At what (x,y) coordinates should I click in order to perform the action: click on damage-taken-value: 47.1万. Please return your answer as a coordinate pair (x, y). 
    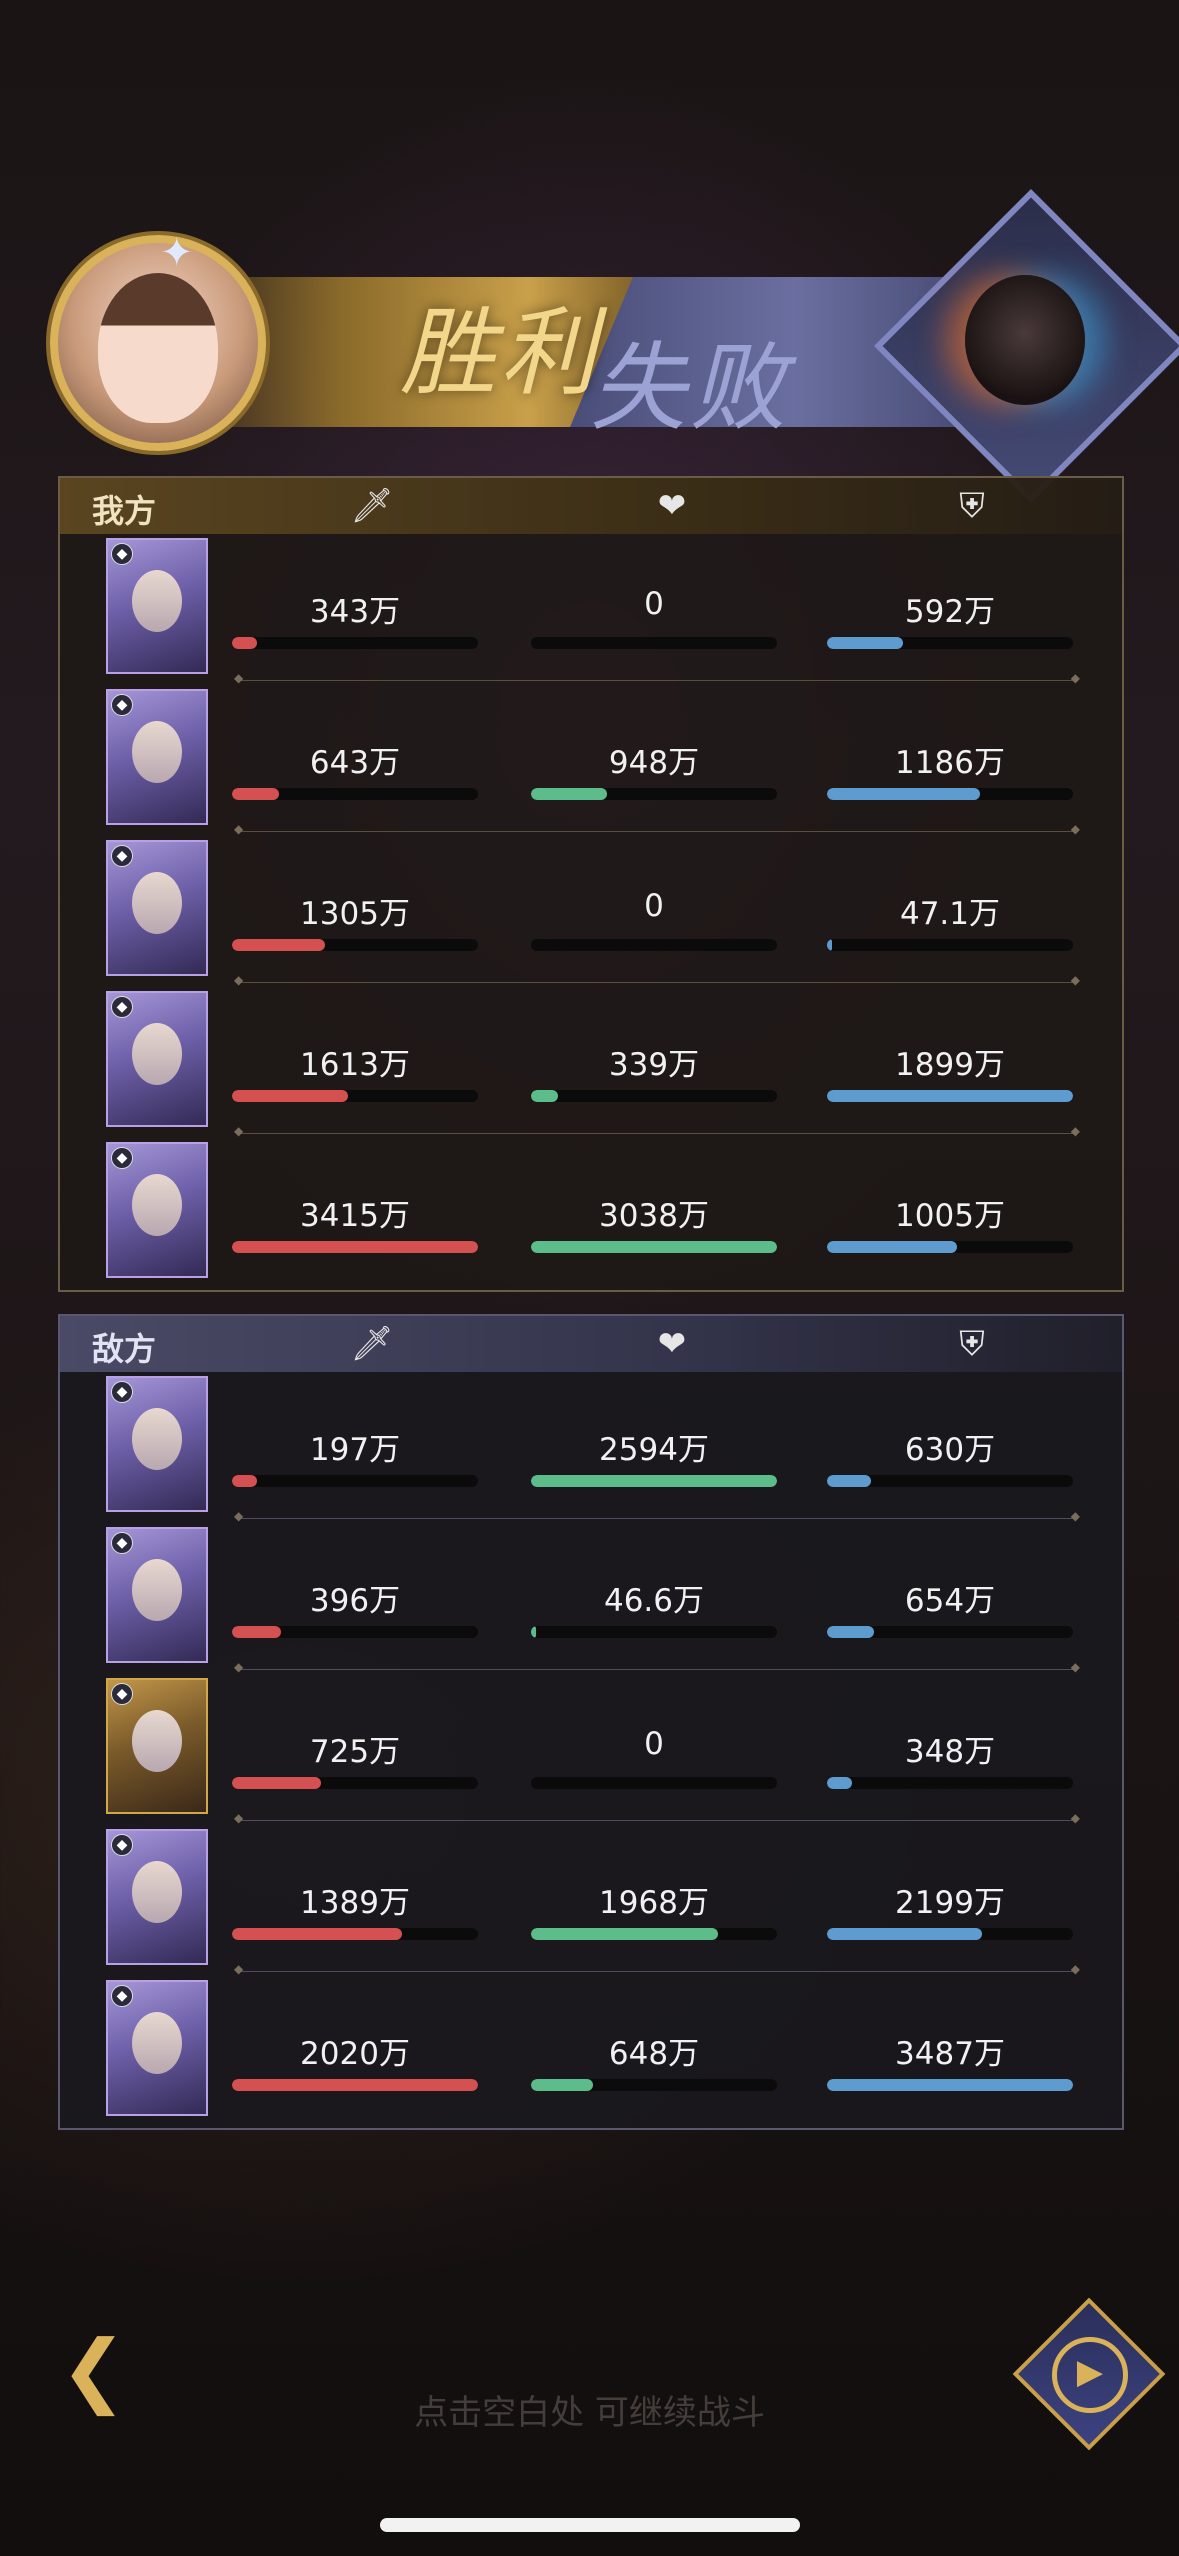
    Looking at the image, I should click on (950, 914).